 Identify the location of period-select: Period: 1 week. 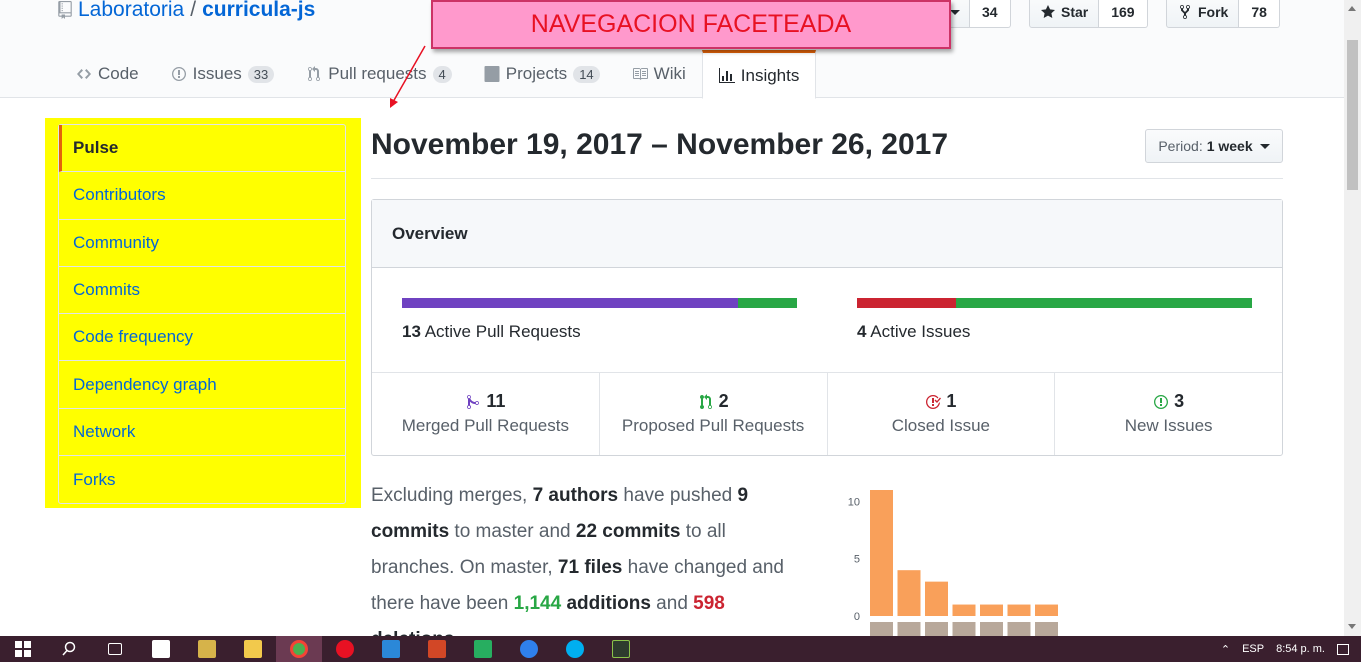
(1214, 146).